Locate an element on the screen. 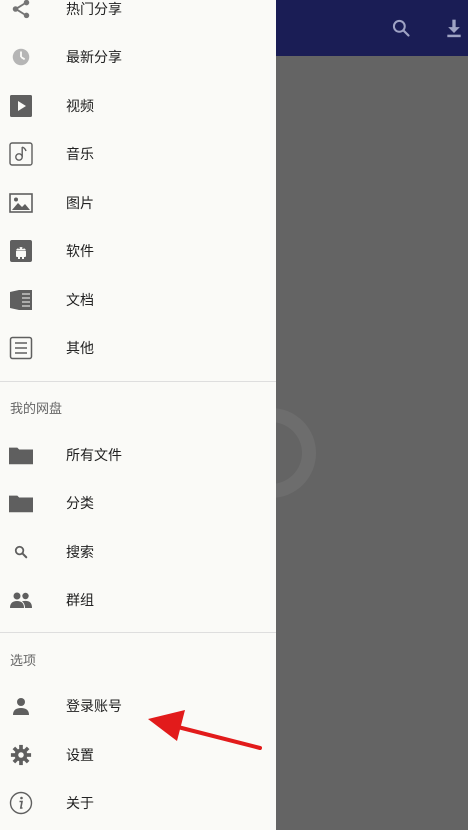  drawer-item-categories: 分类 is located at coordinates (138, 503).